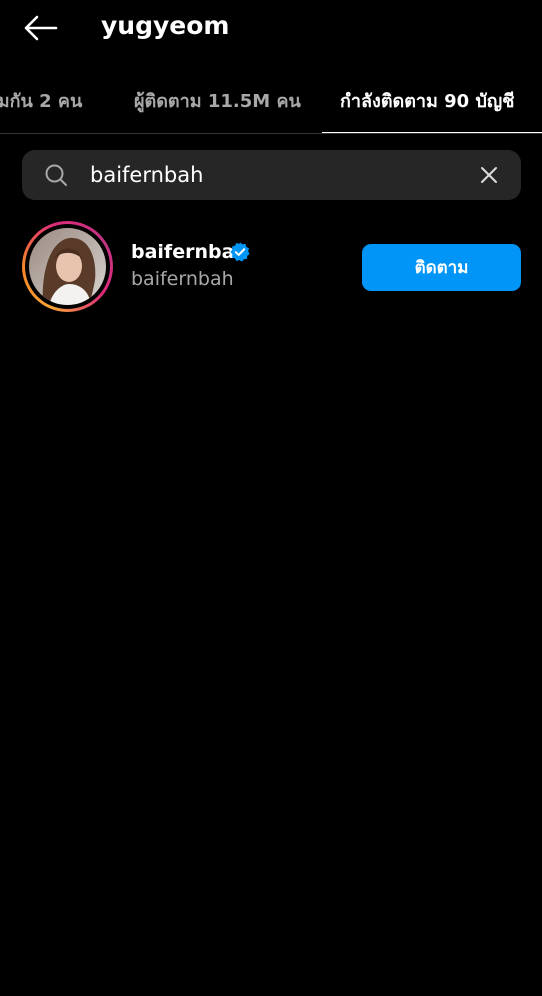 The width and height of the screenshot is (542, 996). I want to click on list-item: baifernbah baifernbah ติดตาม, so click(271, 267).